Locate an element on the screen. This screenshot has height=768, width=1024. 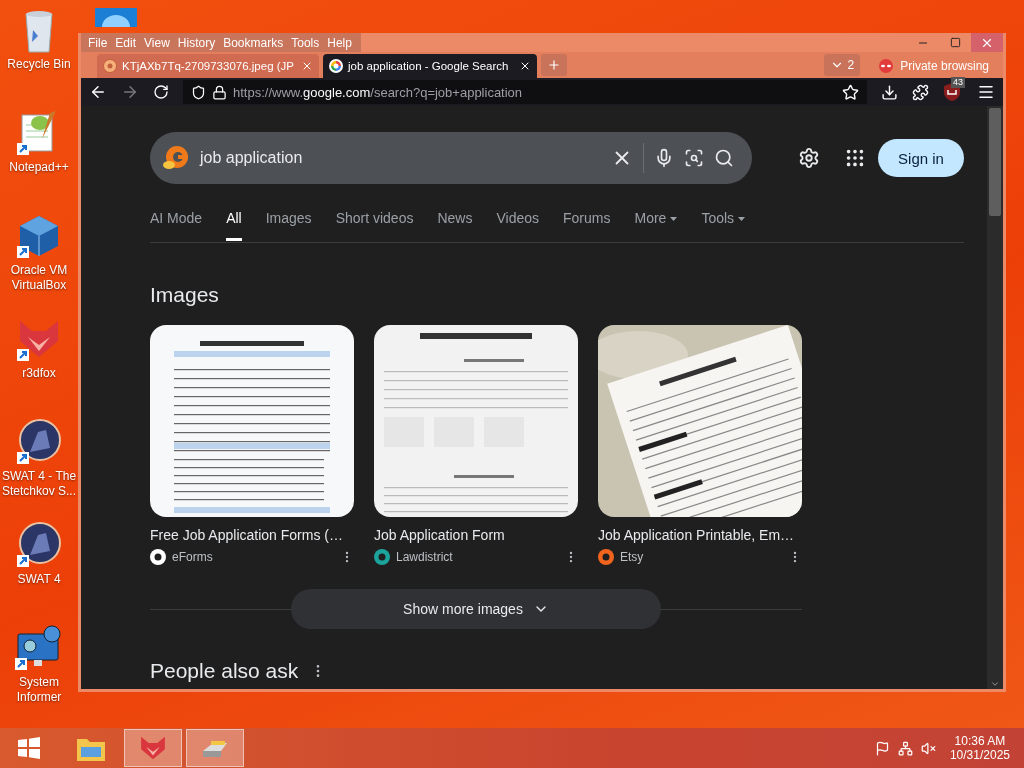
mask-icon is located at coordinates (886, 66).